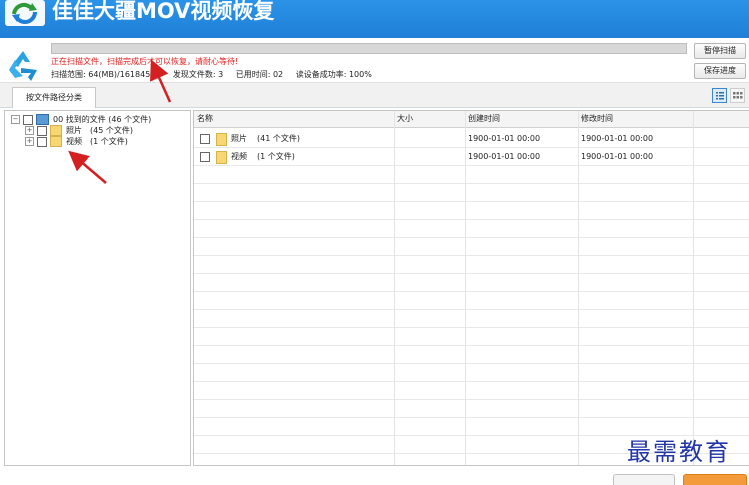  I want to click on app-logo-icon, so click(25, 13).